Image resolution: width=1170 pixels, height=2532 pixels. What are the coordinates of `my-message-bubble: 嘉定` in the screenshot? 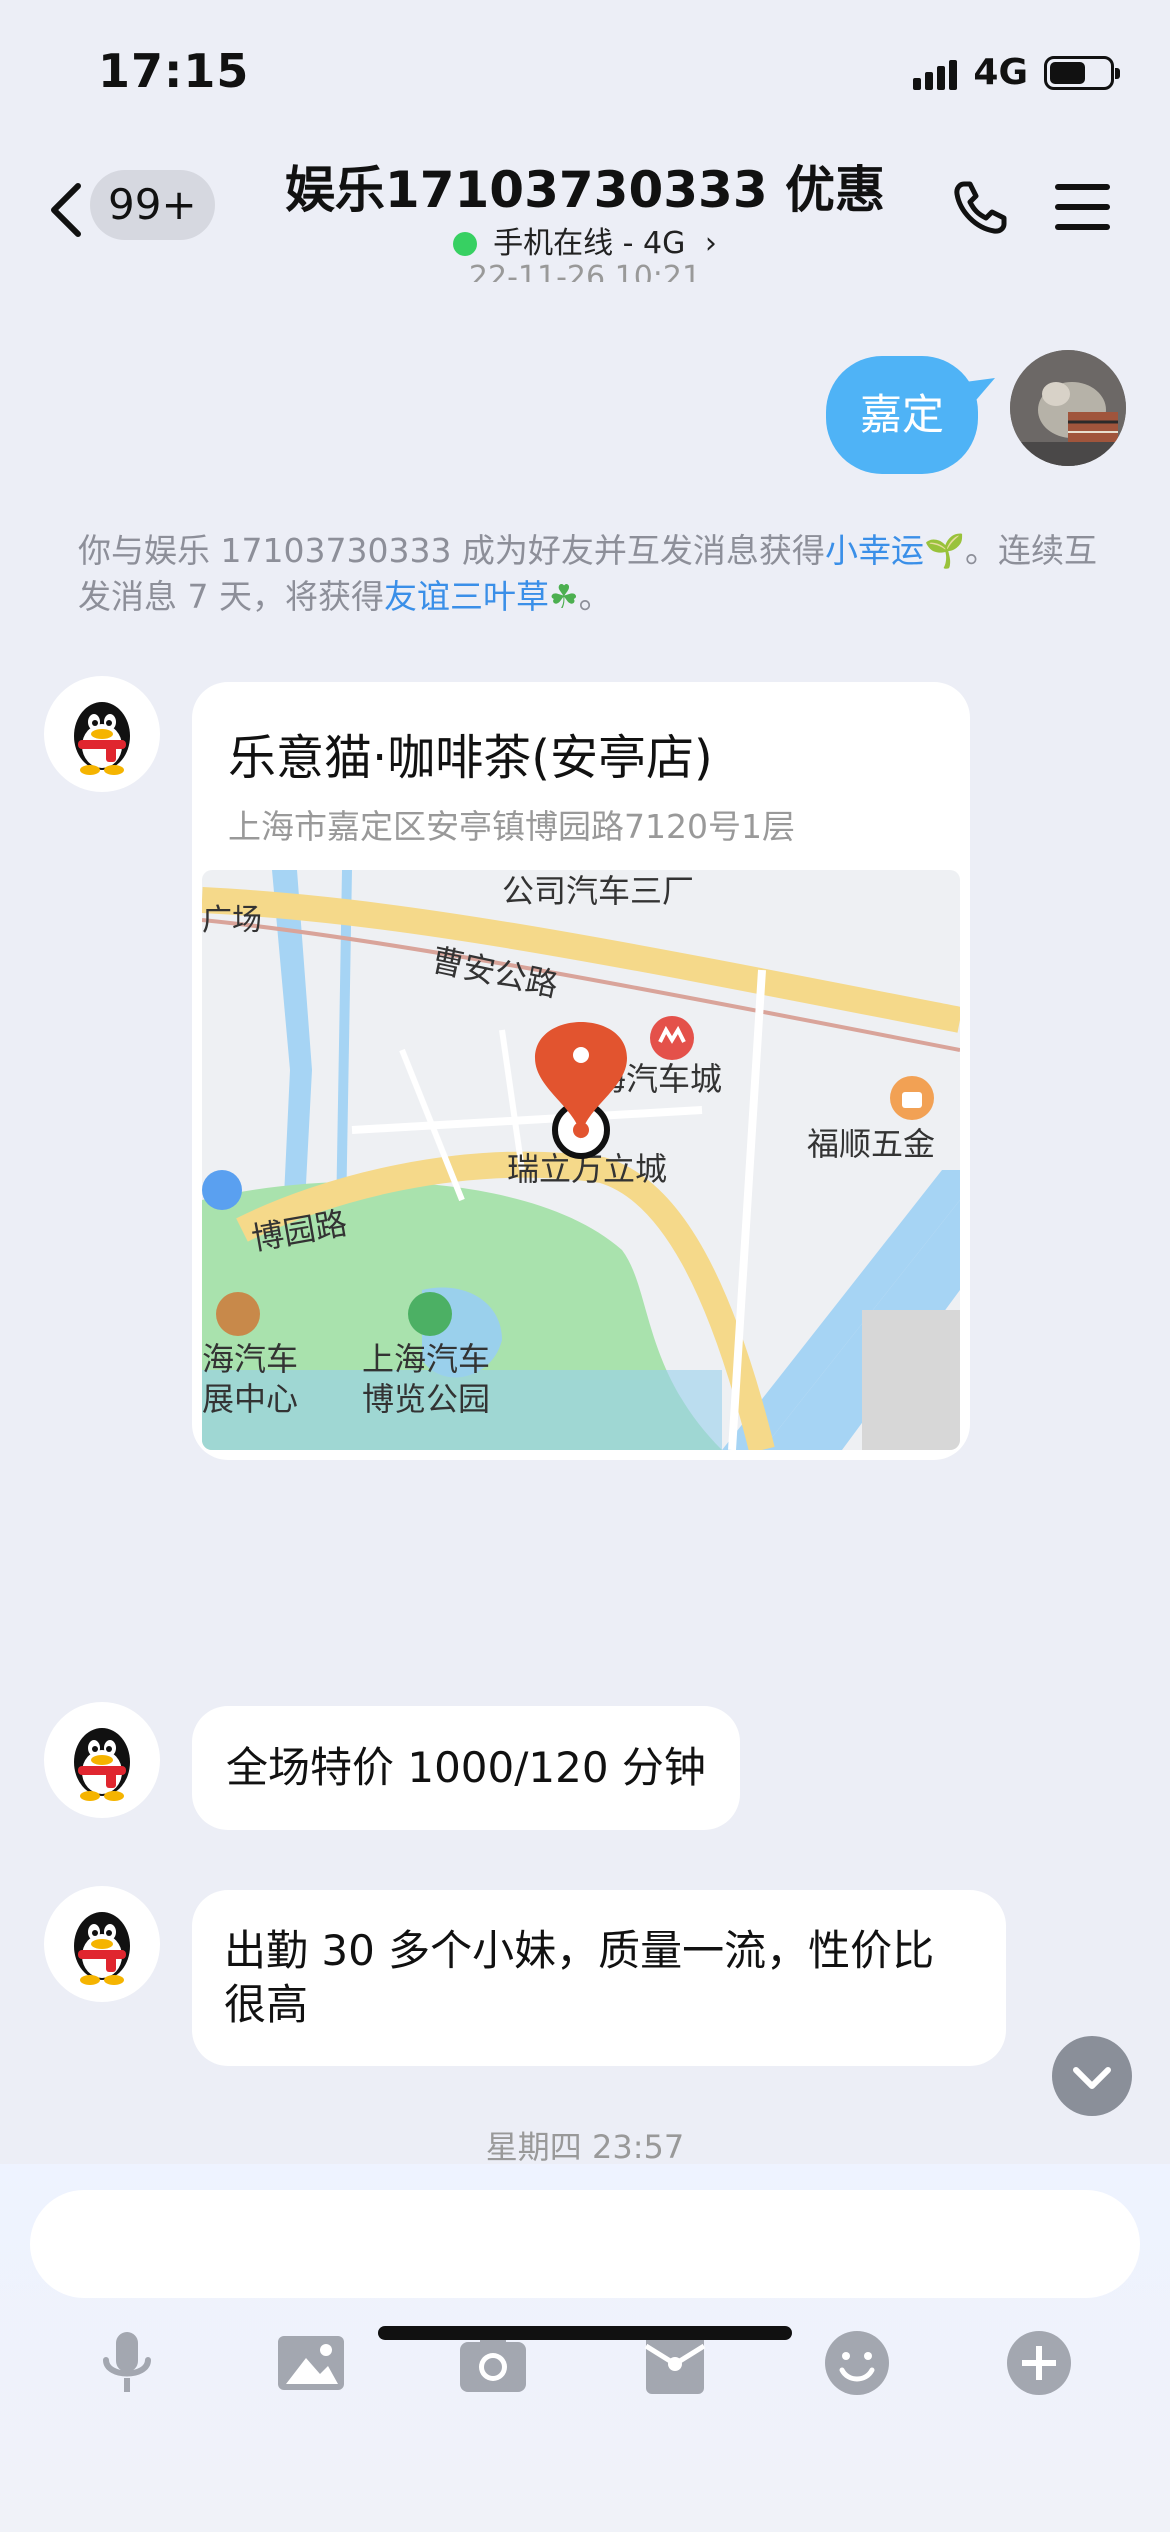 It's located at (902, 415).